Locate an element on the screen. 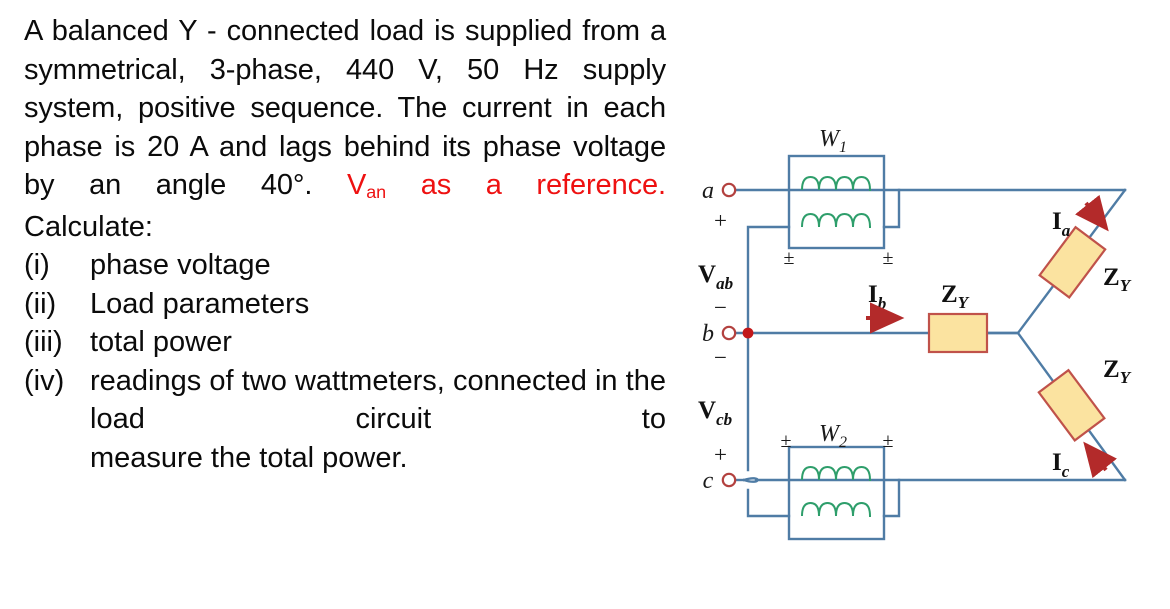 The width and height of the screenshot is (1170, 609). impedance-zy-phase-b-body is located at coordinates (958, 333).